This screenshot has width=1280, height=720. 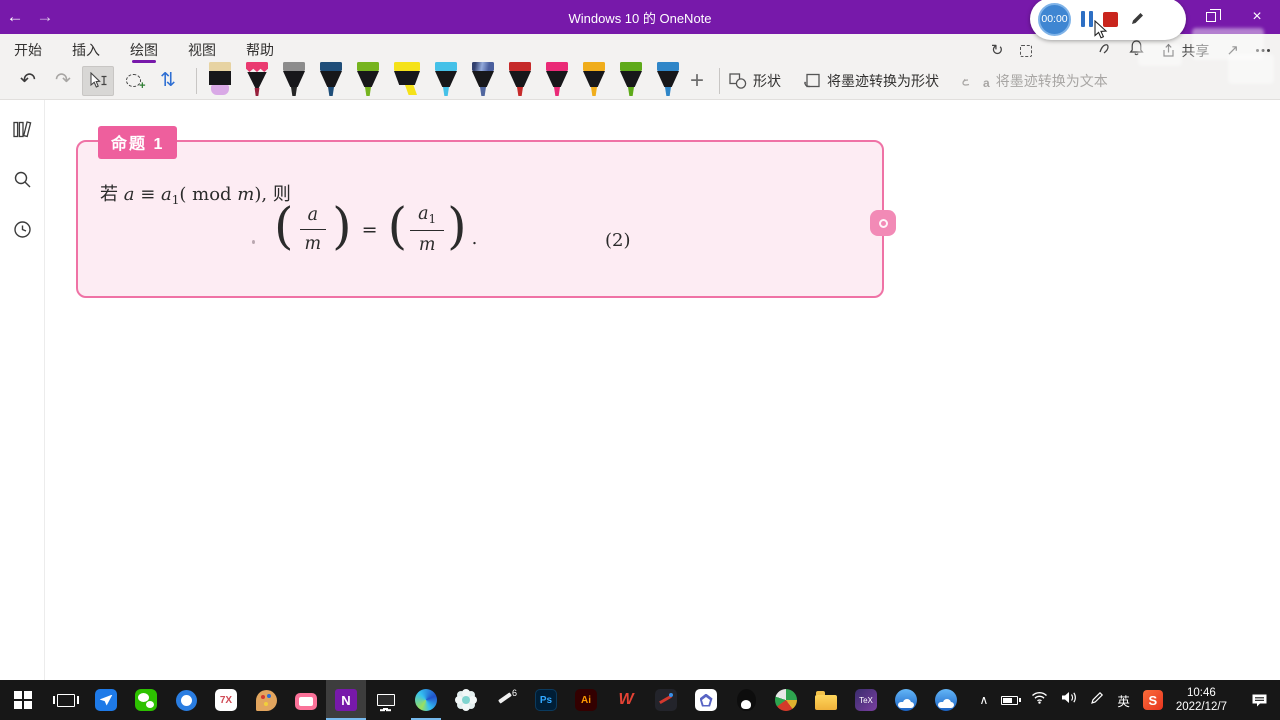 I want to click on taskbar-app-7x: 7X, so click(x=226, y=700).